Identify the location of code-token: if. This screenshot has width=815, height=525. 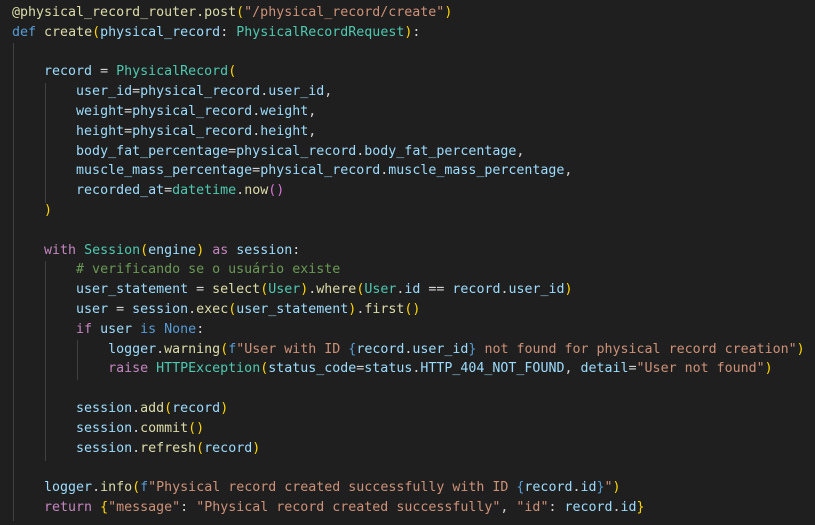
(84, 329).